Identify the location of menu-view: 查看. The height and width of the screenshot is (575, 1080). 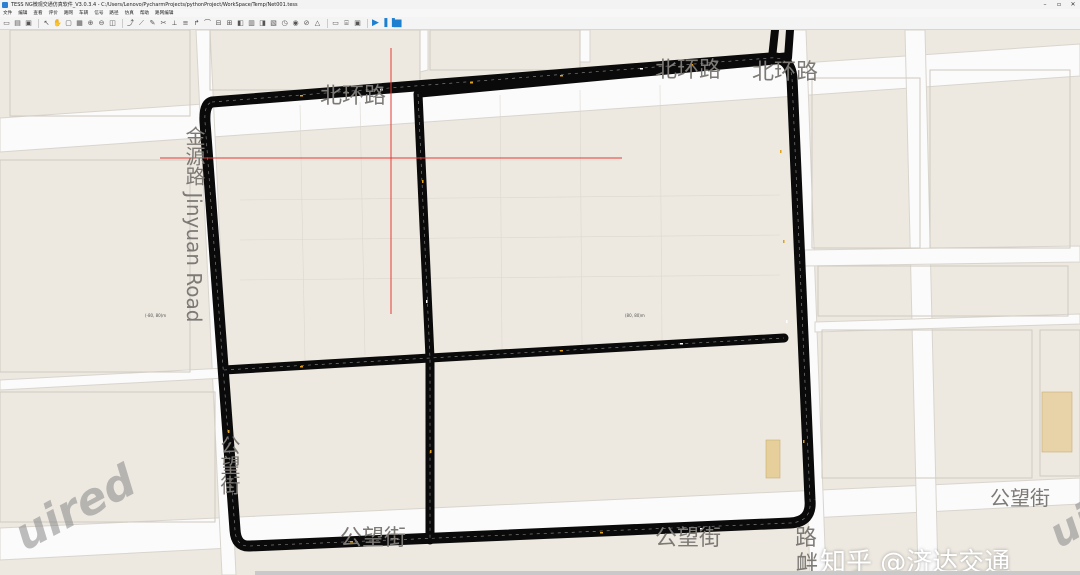
(37, 13).